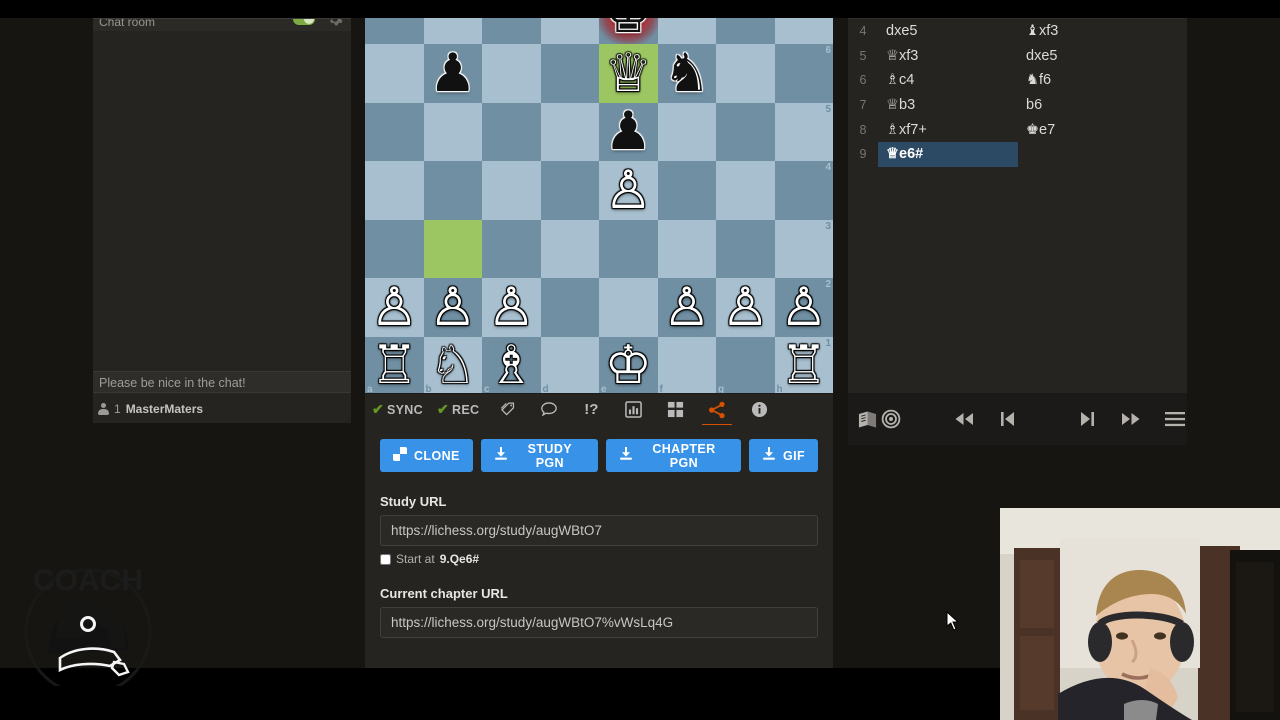  I want to click on board-square-f7, so click(686, 31).